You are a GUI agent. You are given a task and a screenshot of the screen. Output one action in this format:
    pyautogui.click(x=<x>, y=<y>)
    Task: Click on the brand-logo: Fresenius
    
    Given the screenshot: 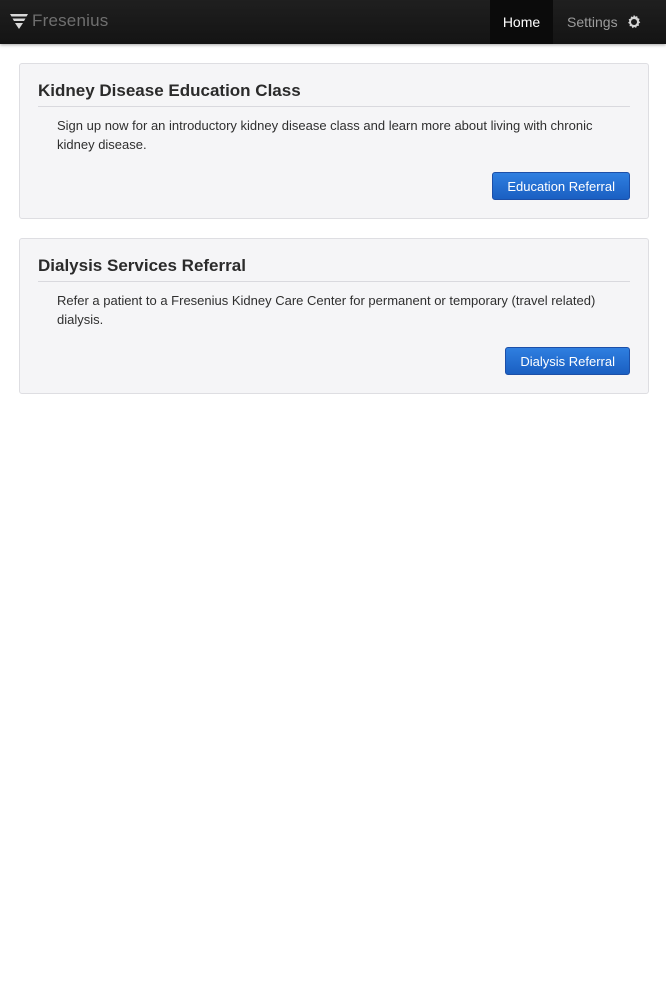 What is the action you would take?
    pyautogui.click(x=58, y=21)
    